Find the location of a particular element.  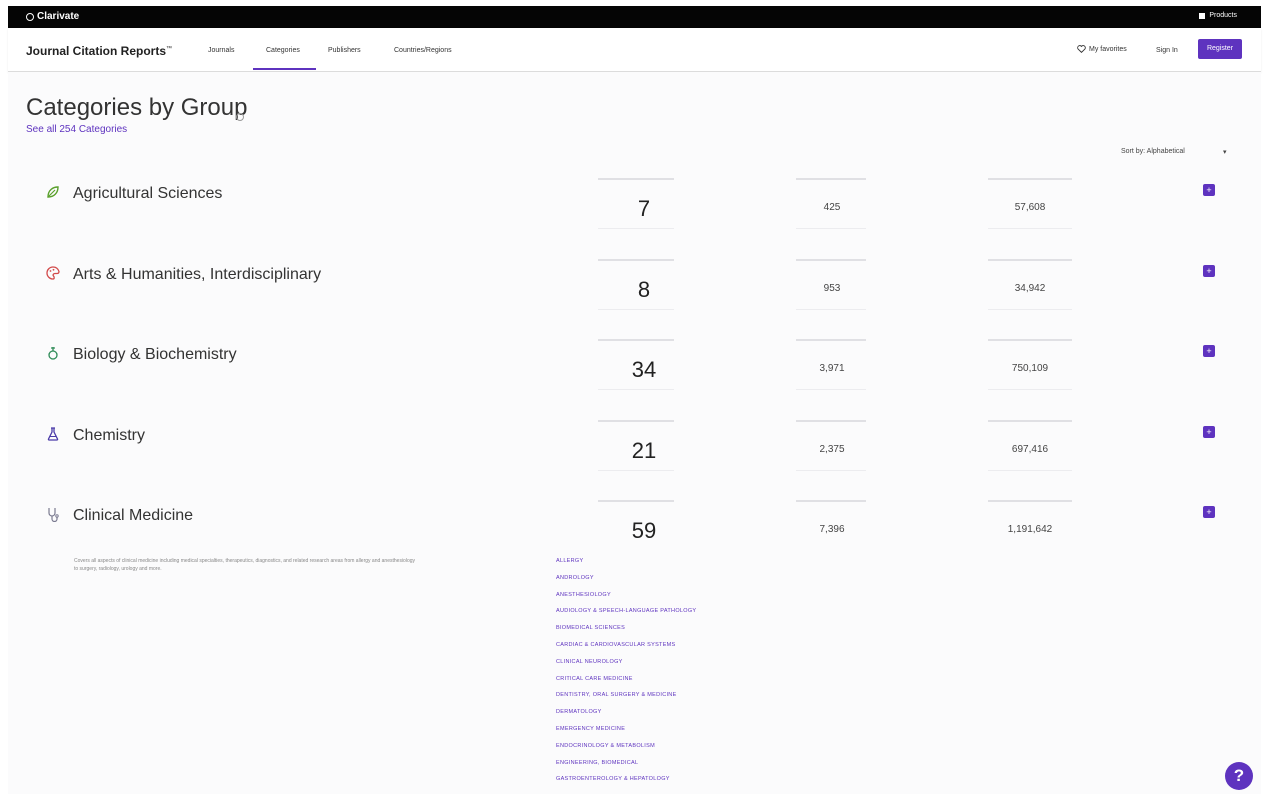

see-all-categories-link: See all 254 Categories is located at coordinates (76, 129).